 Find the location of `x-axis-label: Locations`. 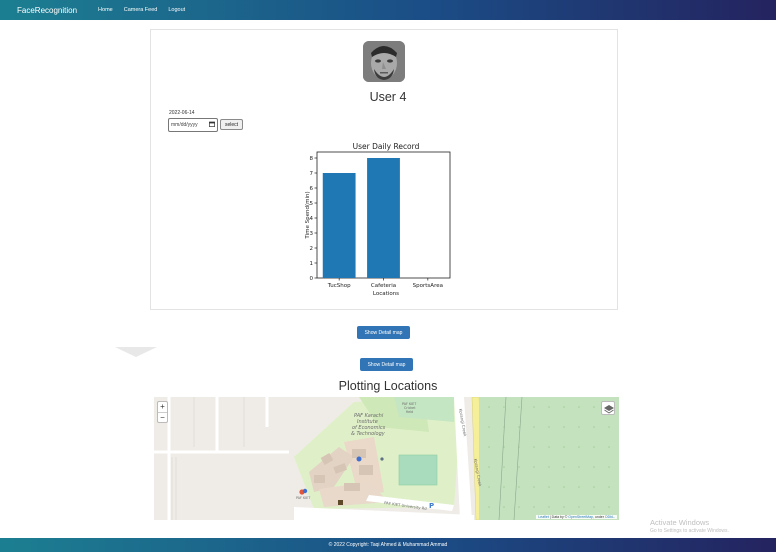

x-axis-label: Locations is located at coordinates (386, 294).